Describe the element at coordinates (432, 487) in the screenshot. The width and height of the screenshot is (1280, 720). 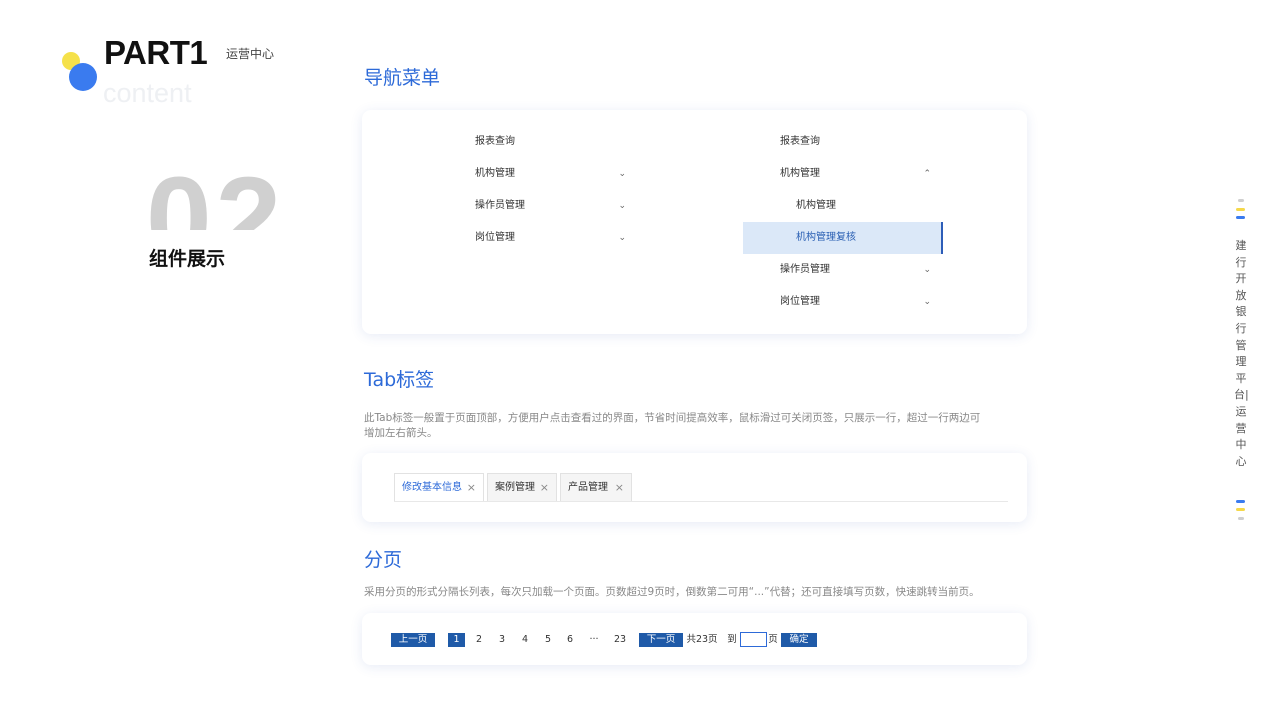
I see `tab-label: 修改基本信息` at that location.